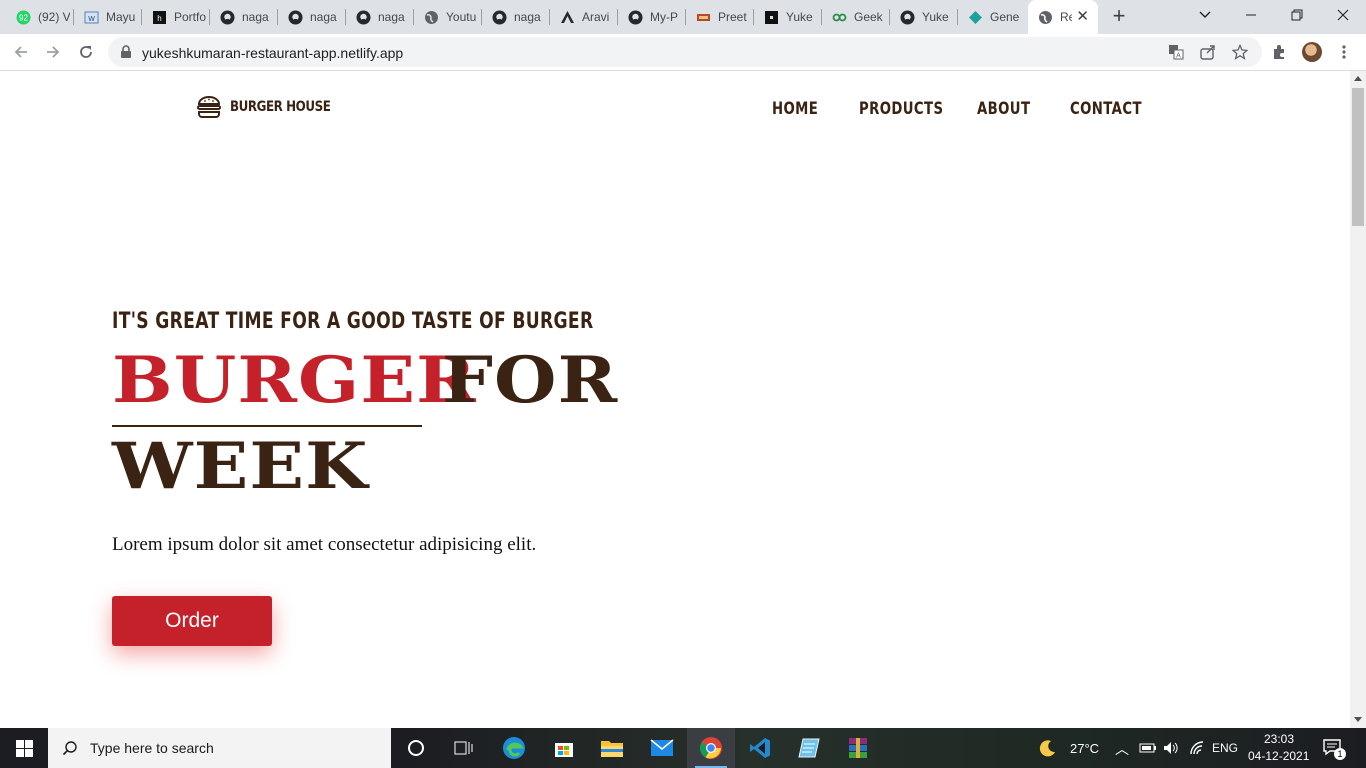 This screenshot has height=768, width=1366. I want to click on browser-tab: h Portfo, so click(176, 17).